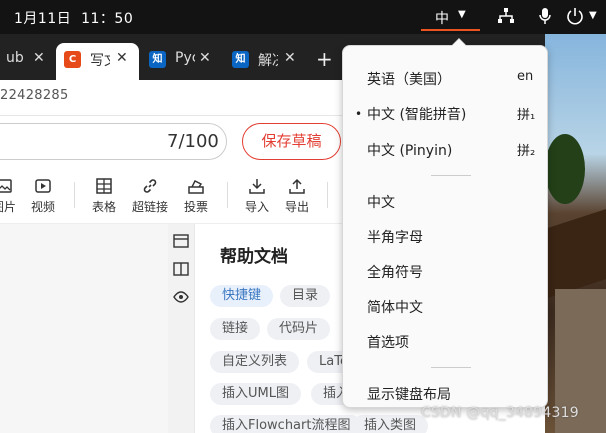 The height and width of the screenshot is (433, 606). I want to click on ime-item-shortcut: 拼₂, so click(526, 151).